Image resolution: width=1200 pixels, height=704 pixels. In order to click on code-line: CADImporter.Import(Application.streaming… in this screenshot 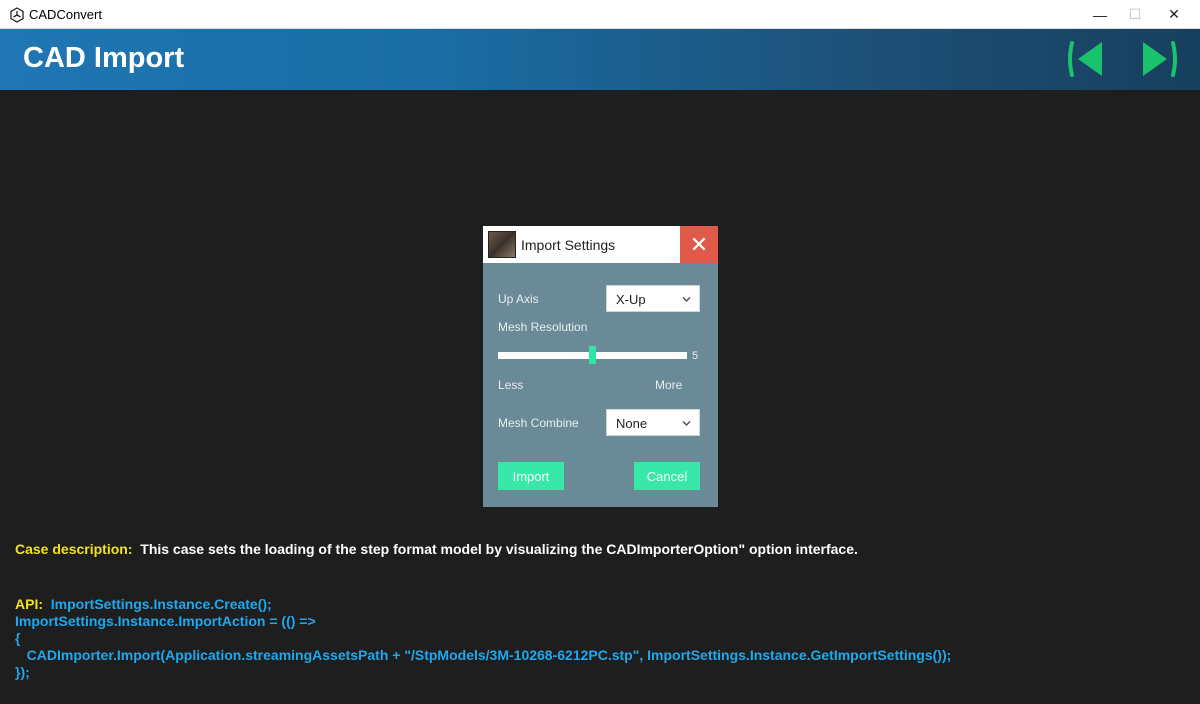, I will do `click(483, 655)`.